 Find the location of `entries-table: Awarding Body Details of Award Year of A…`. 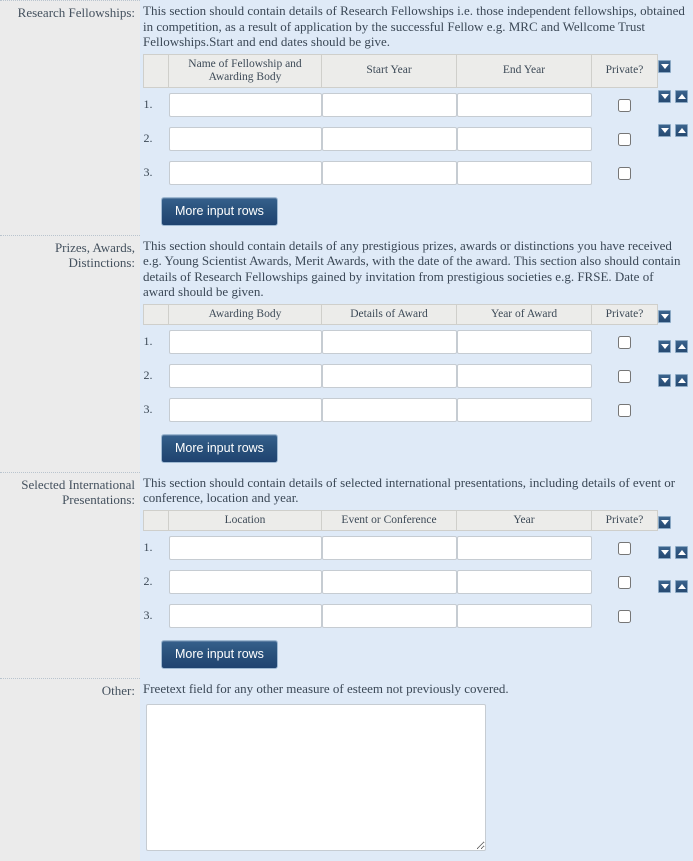

entries-table: Awarding Body Details of Award Year of A… is located at coordinates (400, 365).